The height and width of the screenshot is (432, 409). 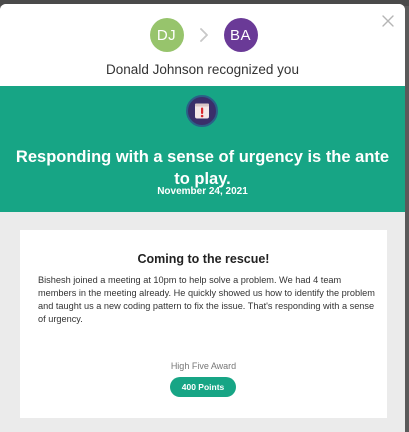 I want to click on chevron-right-icon, so click(x=204, y=35).